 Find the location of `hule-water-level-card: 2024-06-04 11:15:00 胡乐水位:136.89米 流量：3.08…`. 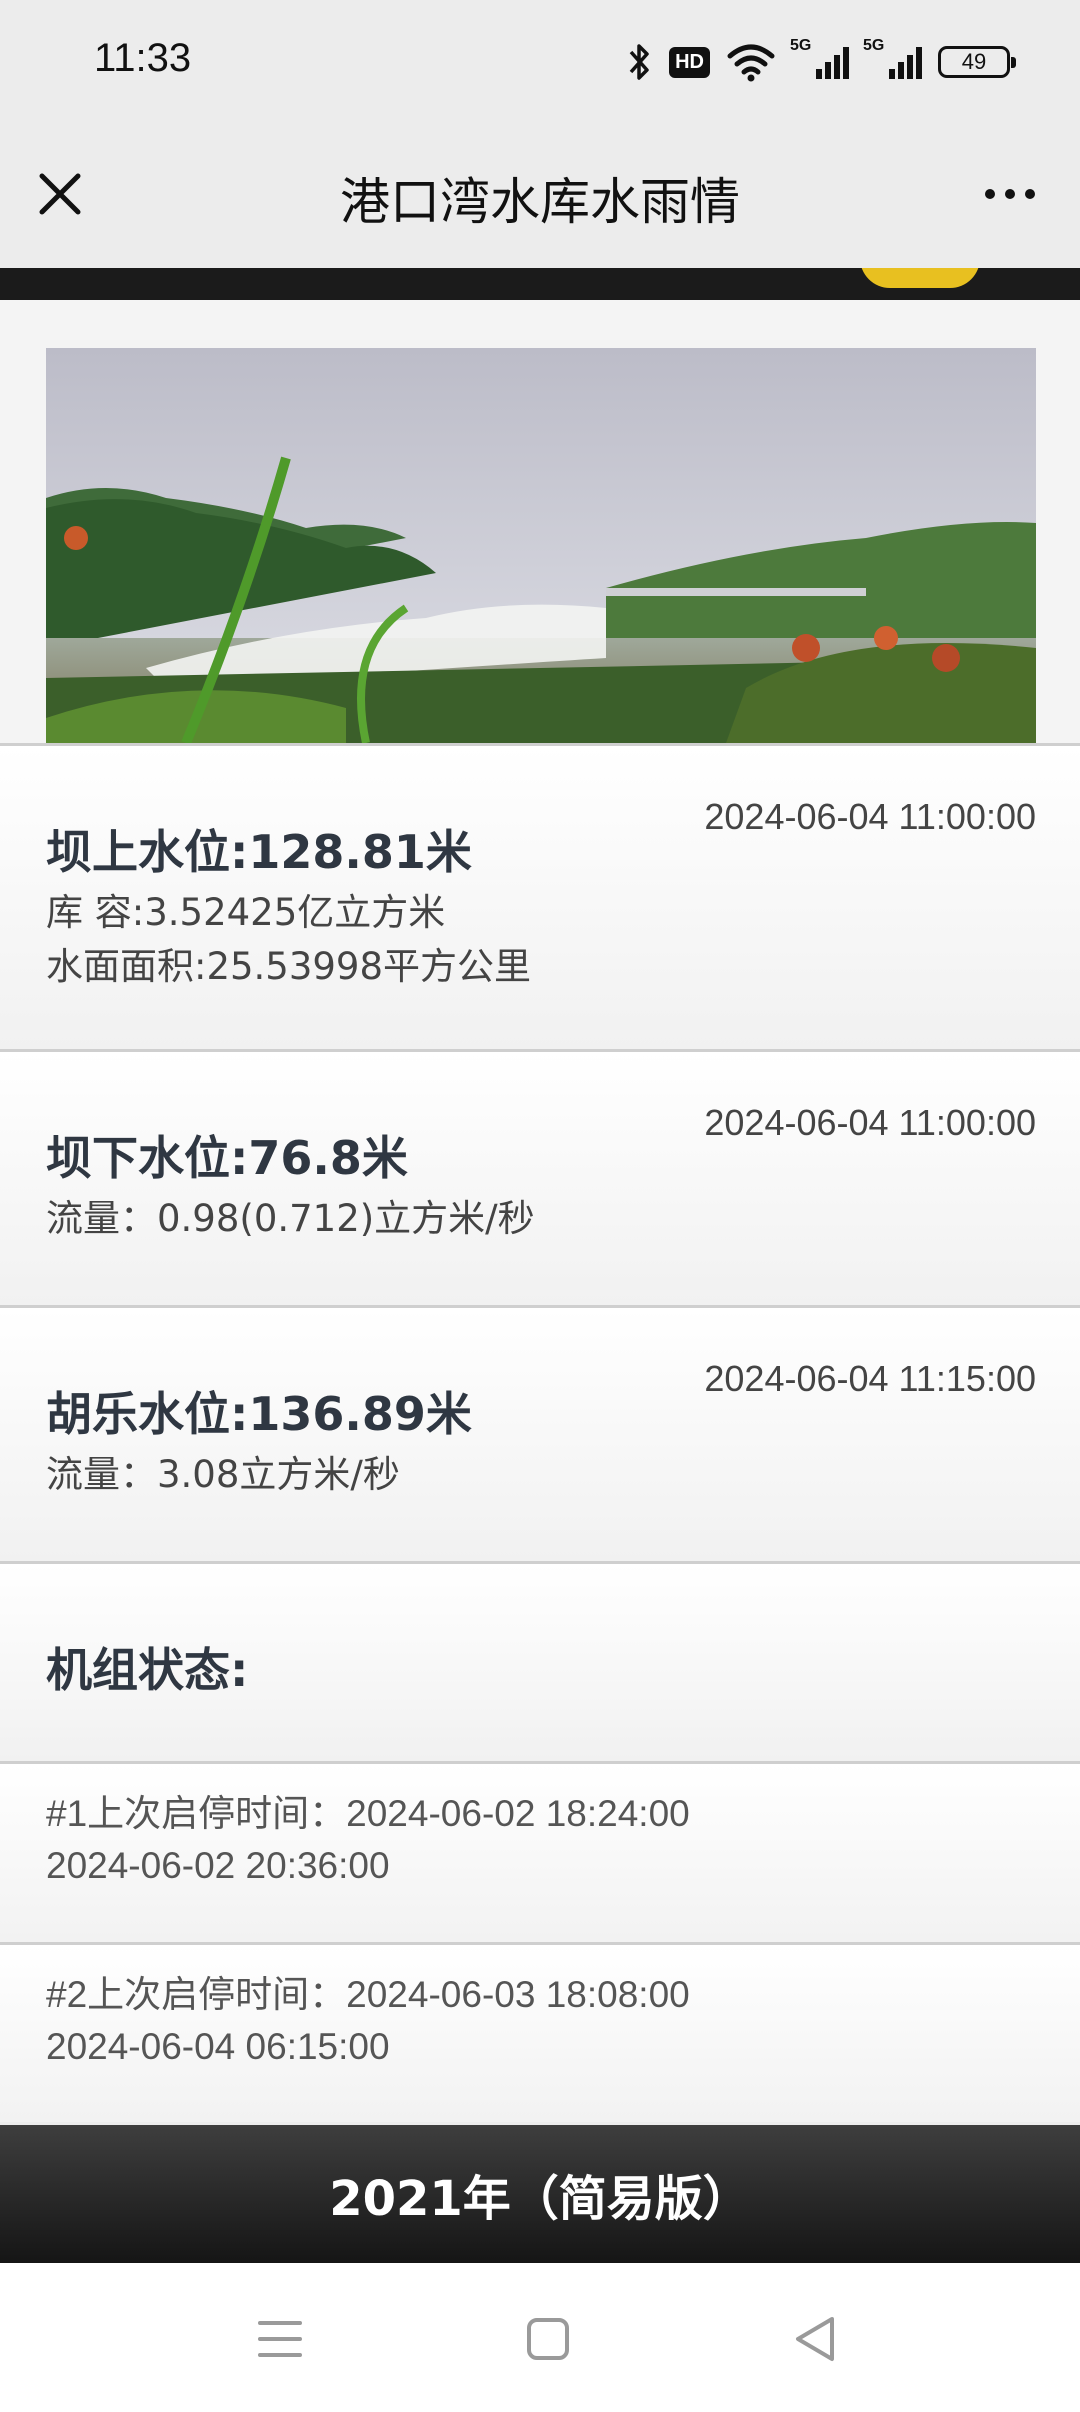

hule-water-level-card: 2024-06-04 11:15:00 胡乐水位:136.89米 流量：3.08… is located at coordinates (540, 1433).